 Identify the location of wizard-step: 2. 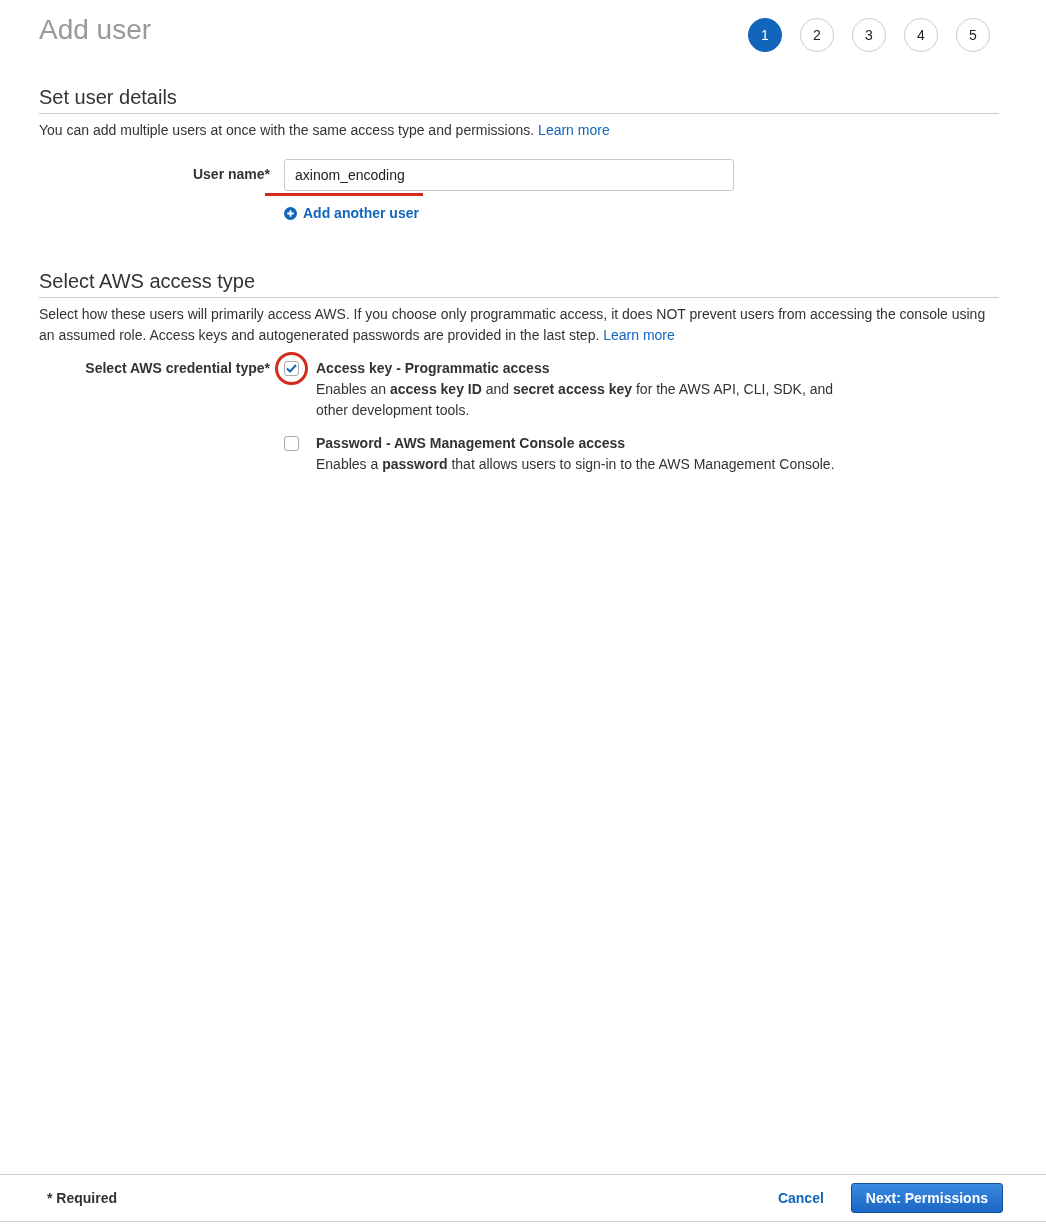
(817, 35).